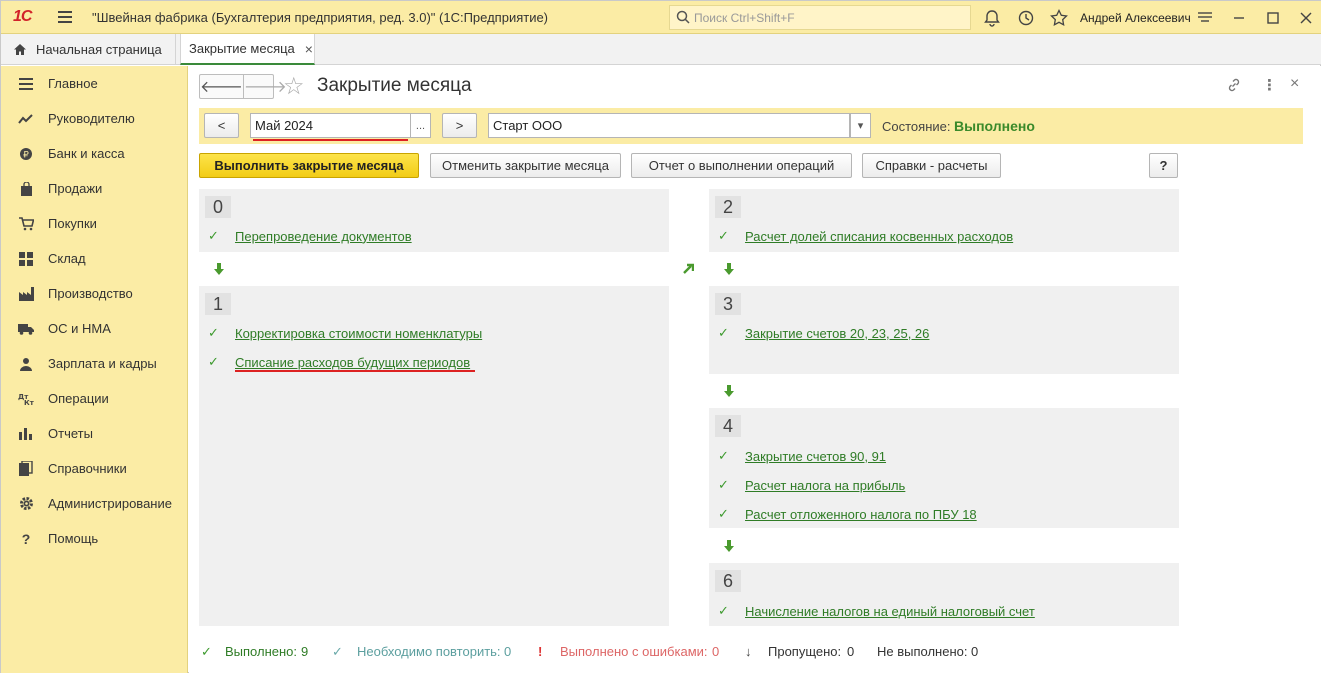 The width and height of the screenshot is (1321, 673). I want to click on errors-count: 0, so click(716, 651).